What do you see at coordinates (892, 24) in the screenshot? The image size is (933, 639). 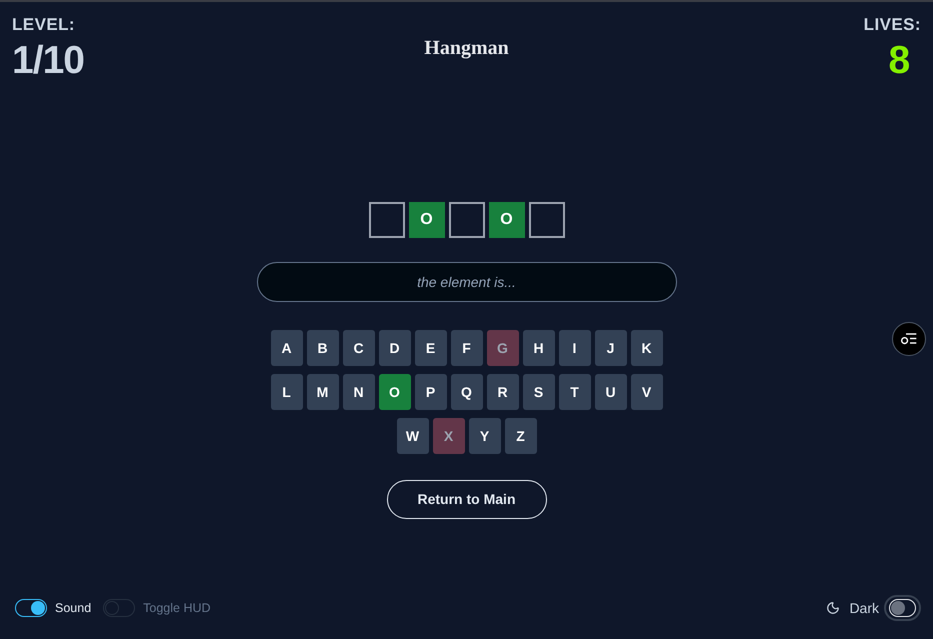 I see `lives-label: LIVES:` at bounding box center [892, 24].